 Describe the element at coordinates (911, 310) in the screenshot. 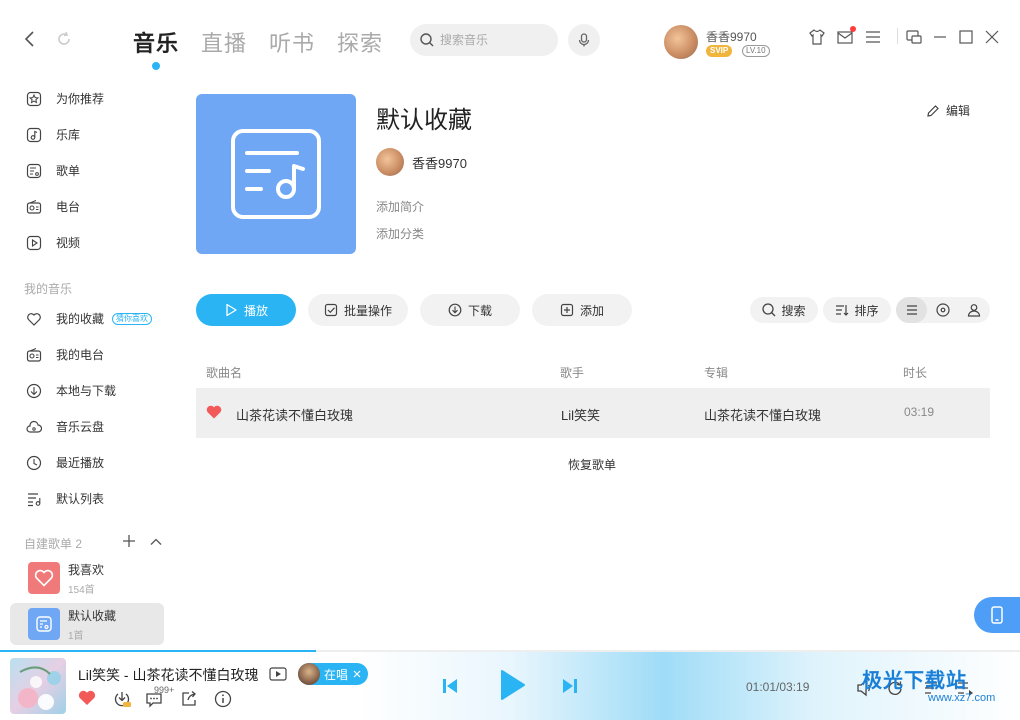

I see `list-view-button` at that location.